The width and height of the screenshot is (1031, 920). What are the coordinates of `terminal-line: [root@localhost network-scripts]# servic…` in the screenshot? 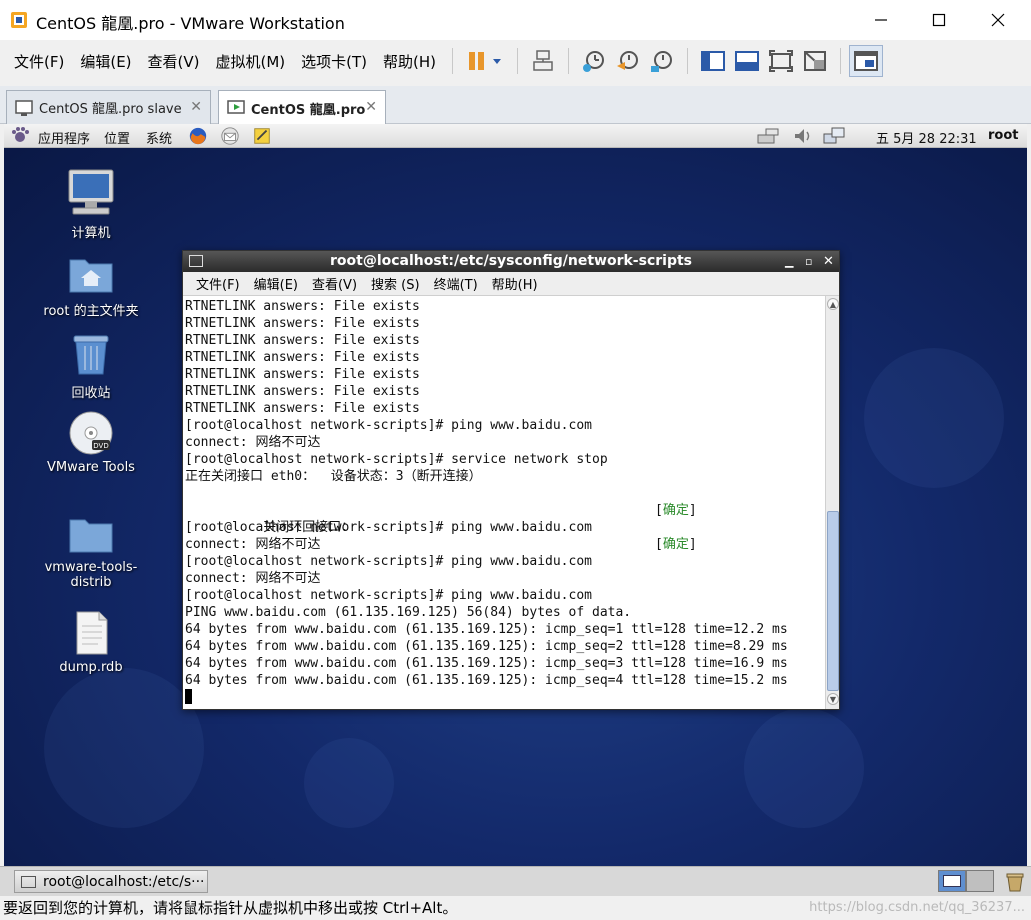 It's located at (396, 459).